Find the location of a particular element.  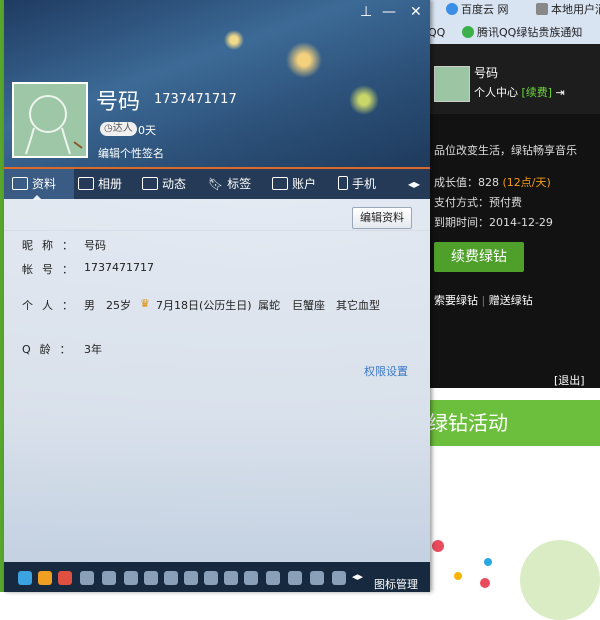

decorative-dots is located at coordinates (514, 533).